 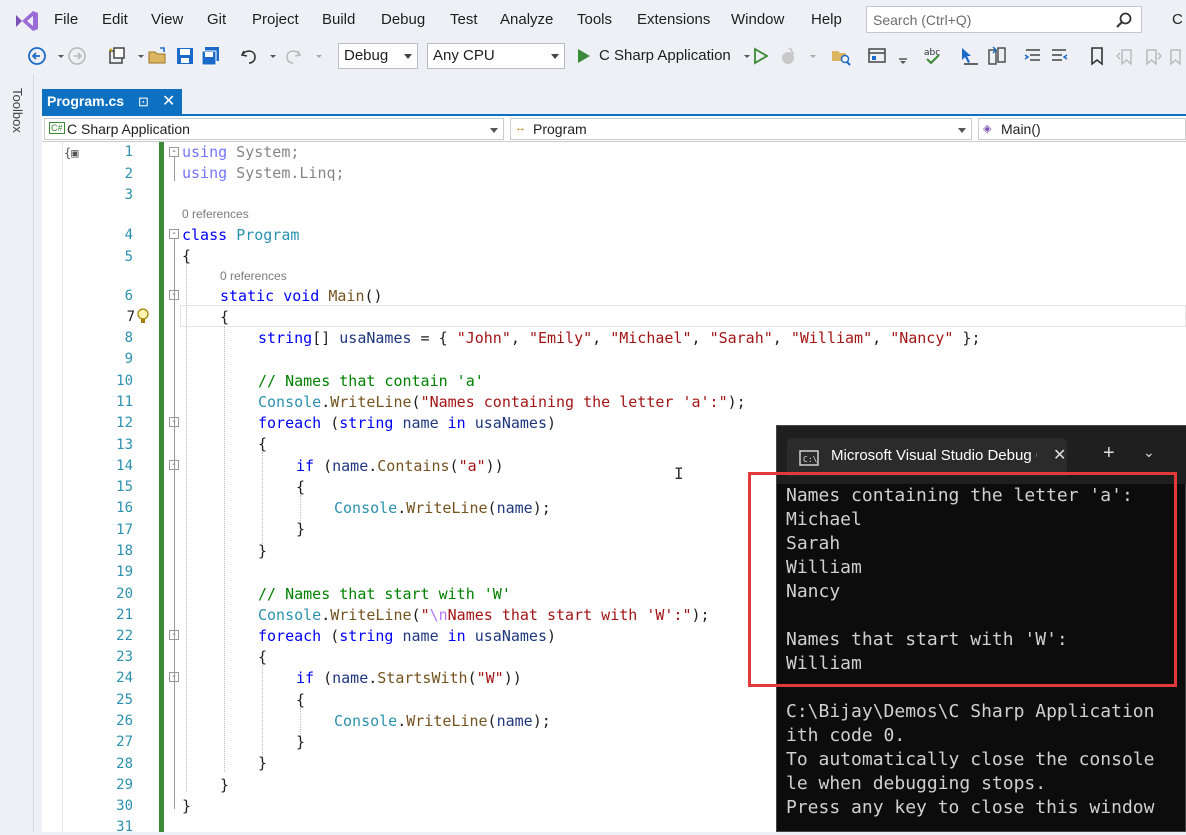 I want to click on save-icon, so click(x=185, y=56).